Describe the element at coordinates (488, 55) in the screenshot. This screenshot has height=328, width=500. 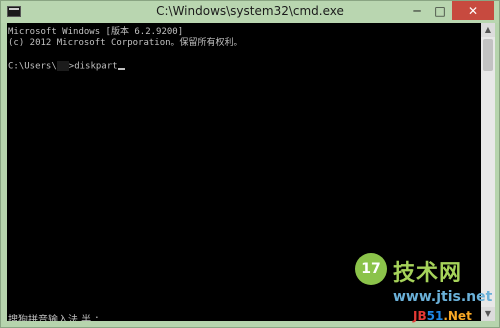
I see `scroll-thumb` at that location.